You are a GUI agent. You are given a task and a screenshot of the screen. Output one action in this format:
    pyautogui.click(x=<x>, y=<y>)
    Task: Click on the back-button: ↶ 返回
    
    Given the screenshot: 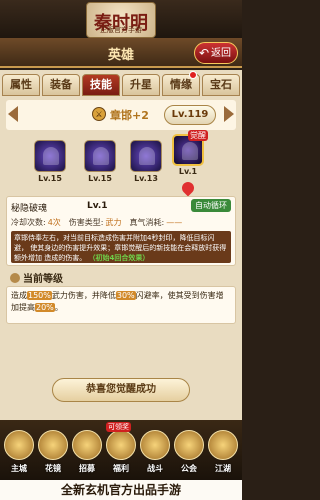 What is the action you would take?
    pyautogui.click(x=216, y=53)
    